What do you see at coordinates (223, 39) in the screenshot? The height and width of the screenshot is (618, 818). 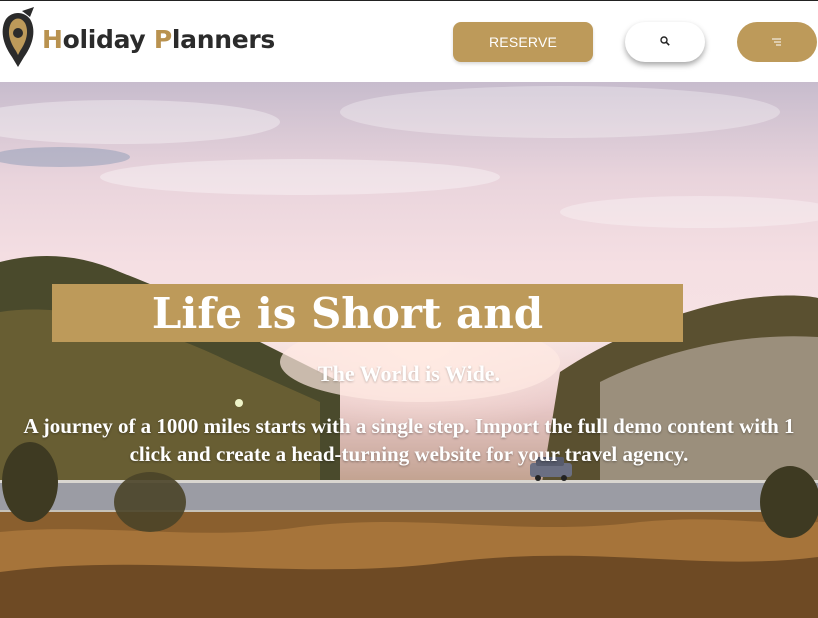 I see `logo-word-2: lanners` at bounding box center [223, 39].